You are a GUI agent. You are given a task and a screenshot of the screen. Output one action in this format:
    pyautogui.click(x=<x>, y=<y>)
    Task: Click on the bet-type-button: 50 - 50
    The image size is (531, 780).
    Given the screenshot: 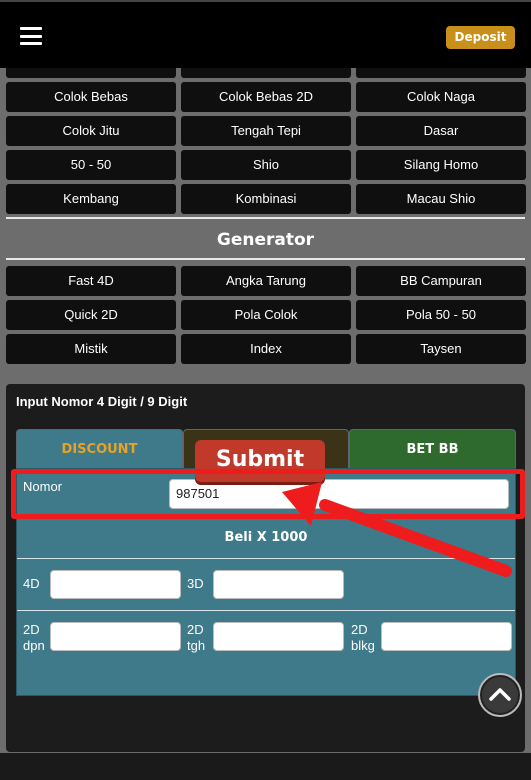 What is the action you would take?
    pyautogui.click(x=91, y=165)
    